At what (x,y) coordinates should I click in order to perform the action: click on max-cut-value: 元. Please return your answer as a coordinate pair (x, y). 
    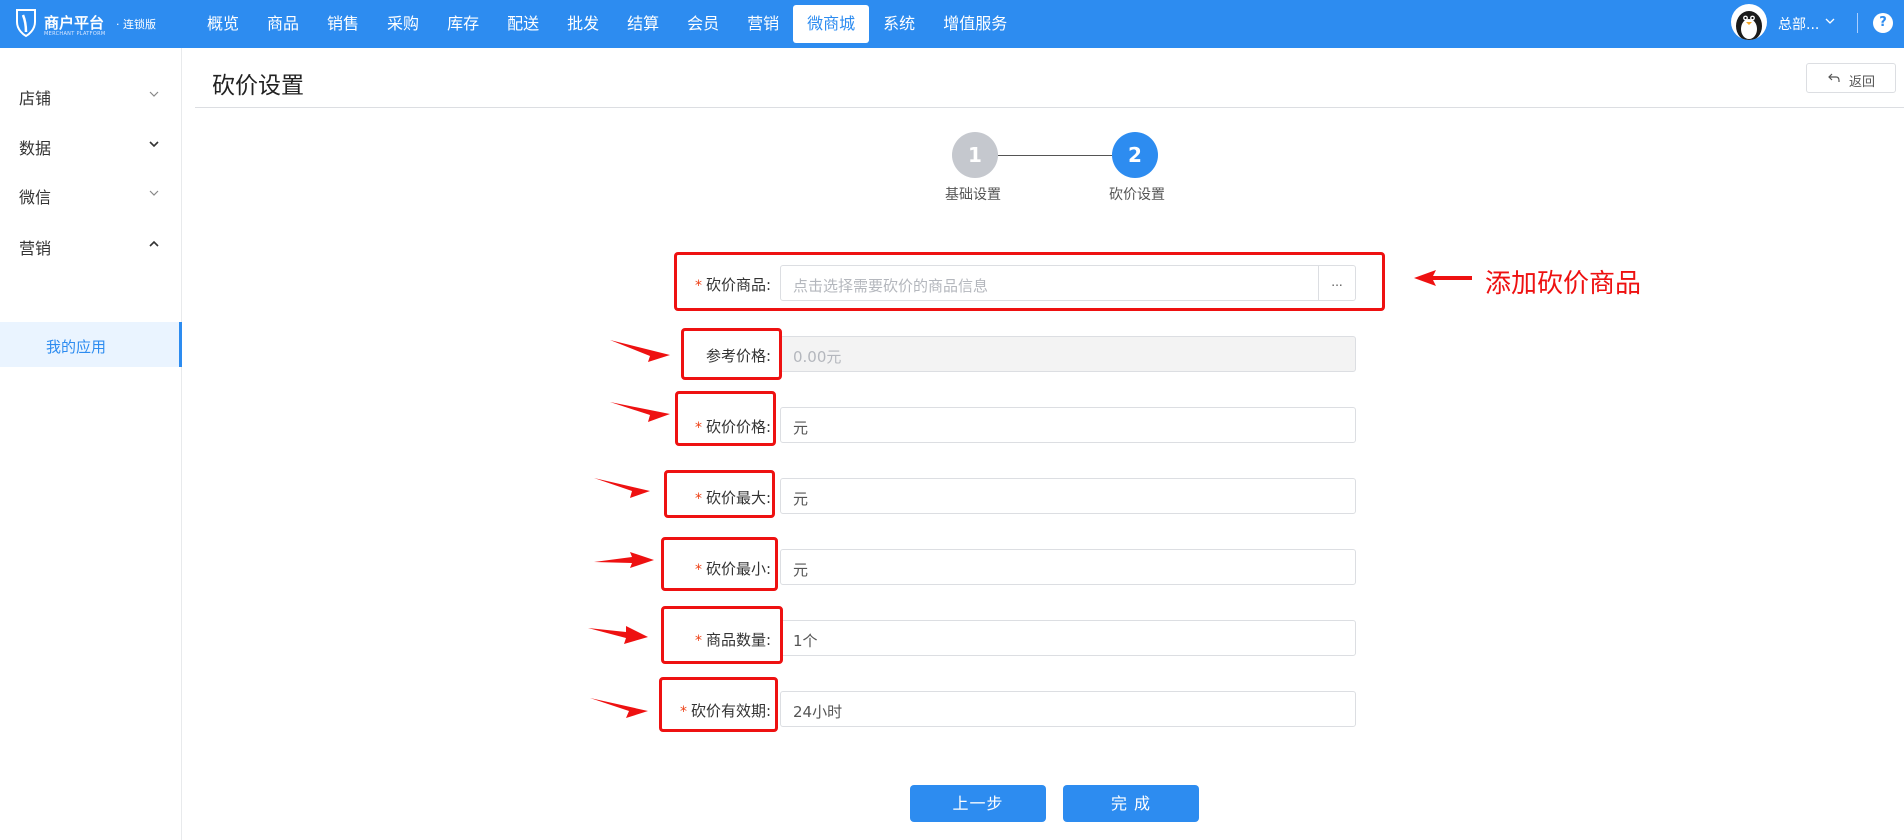
    Looking at the image, I should click on (801, 499).